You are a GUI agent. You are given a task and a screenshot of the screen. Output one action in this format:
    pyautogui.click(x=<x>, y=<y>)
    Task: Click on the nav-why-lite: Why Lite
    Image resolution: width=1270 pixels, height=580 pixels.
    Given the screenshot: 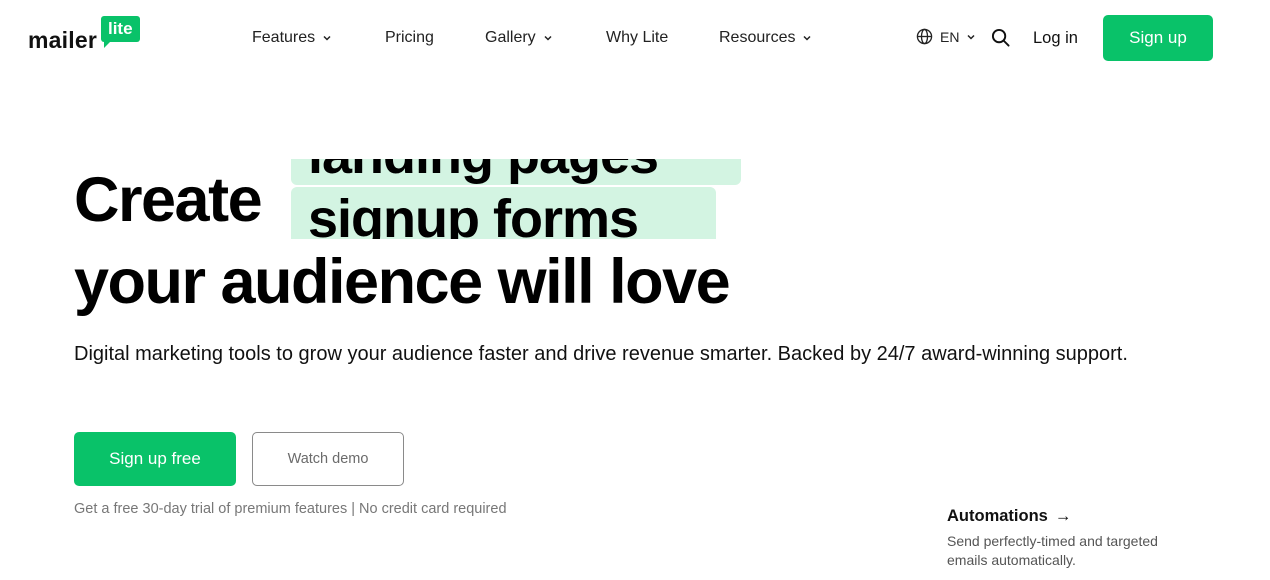 What is the action you would take?
    pyautogui.click(x=637, y=38)
    